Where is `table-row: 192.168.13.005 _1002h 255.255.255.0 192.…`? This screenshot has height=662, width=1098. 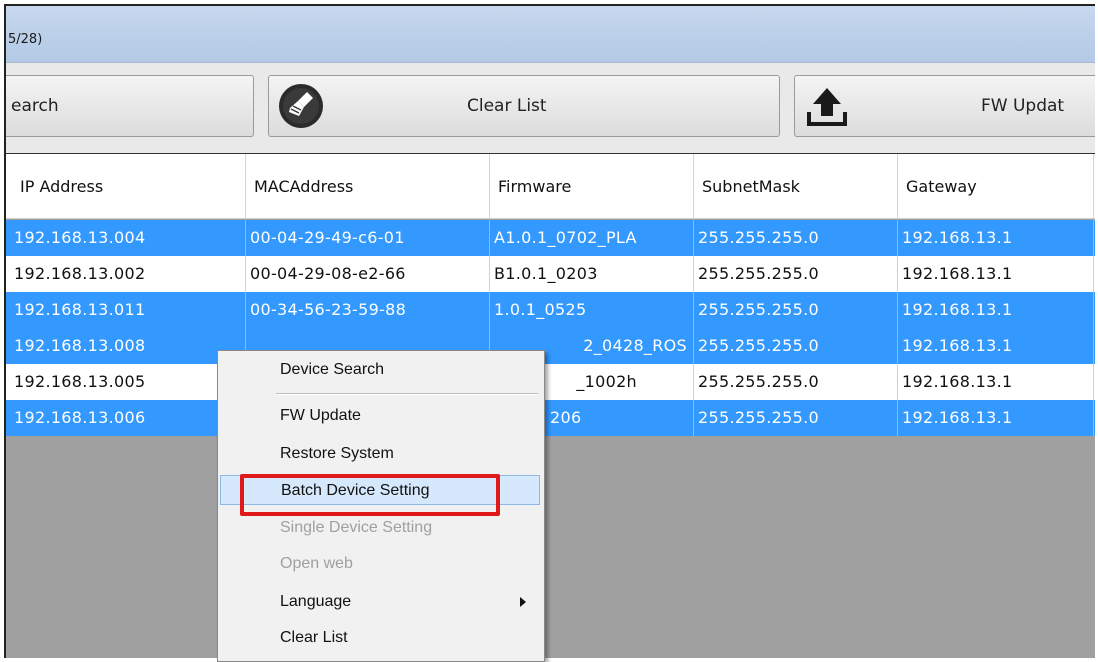
table-row: 192.168.13.005 _1002h 255.255.255.0 192.… is located at coordinates (550, 382).